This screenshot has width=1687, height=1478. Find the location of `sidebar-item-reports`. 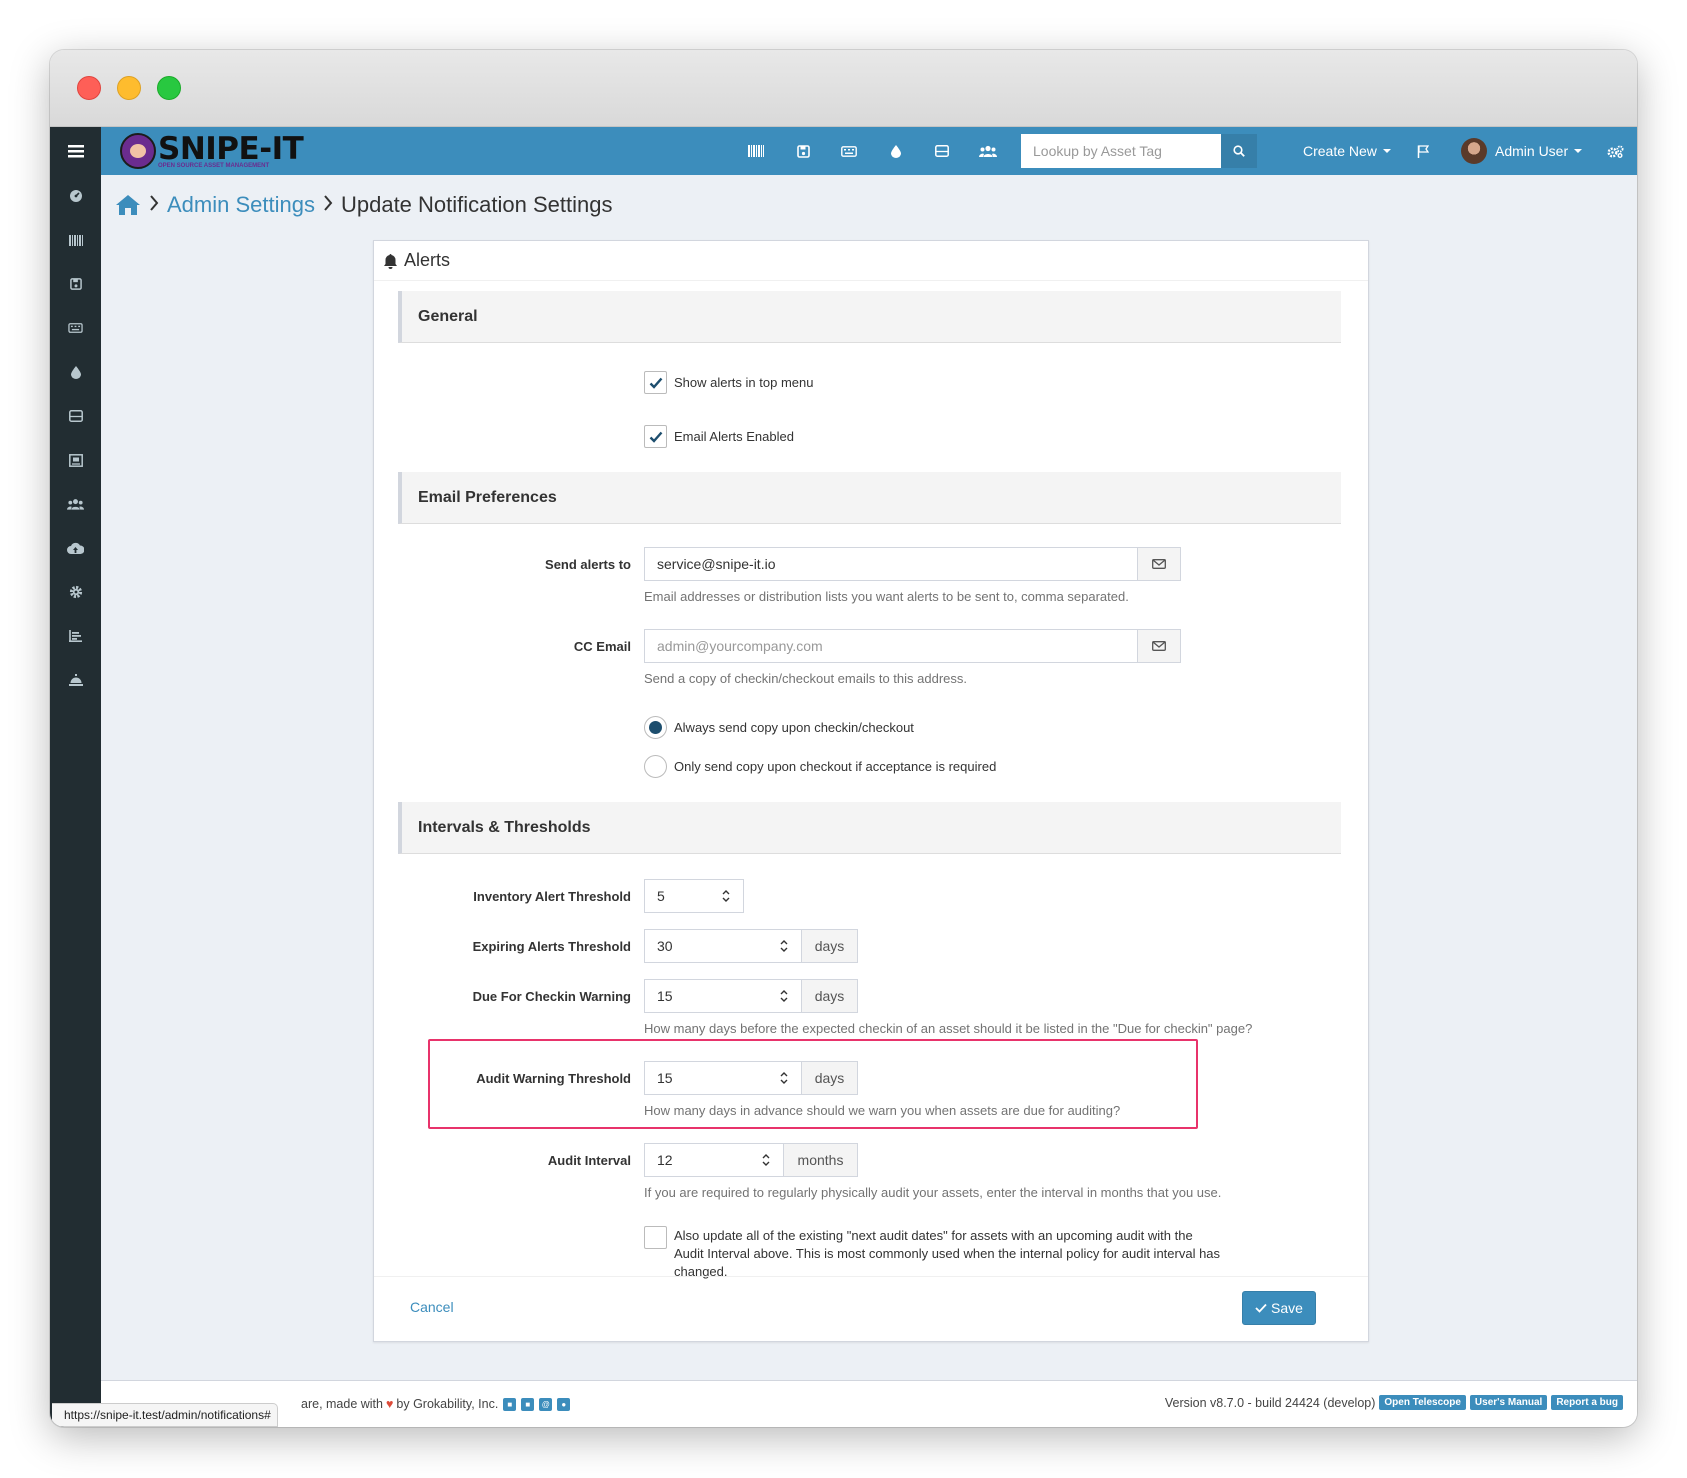

sidebar-item-reports is located at coordinates (75, 636).